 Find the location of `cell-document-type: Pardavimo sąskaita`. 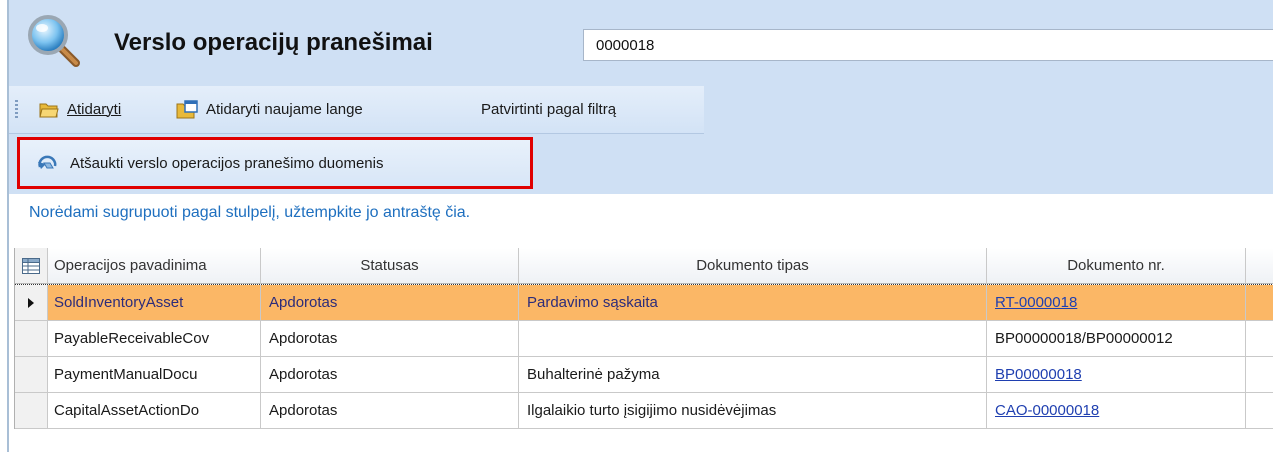

cell-document-type: Pardavimo sąskaita is located at coordinates (753, 303).